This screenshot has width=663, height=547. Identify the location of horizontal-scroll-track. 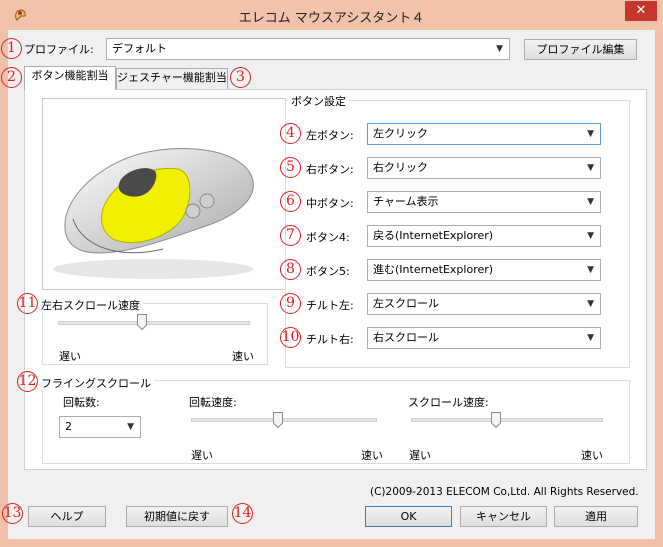
(154, 323).